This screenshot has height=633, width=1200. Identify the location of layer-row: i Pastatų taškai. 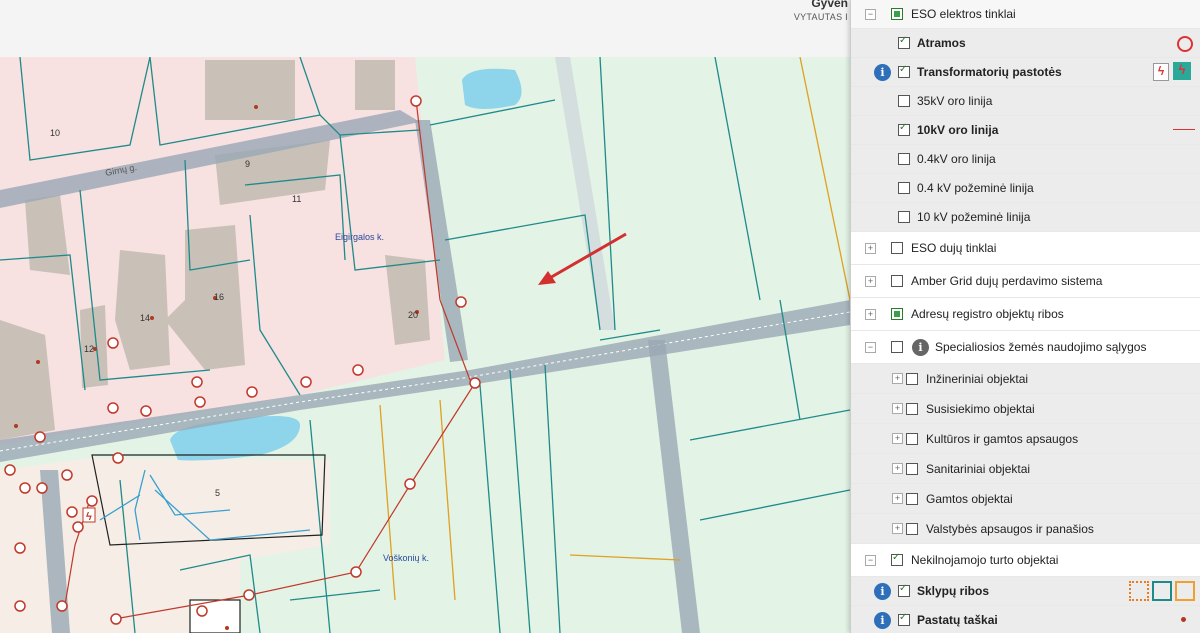
(1025, 619).